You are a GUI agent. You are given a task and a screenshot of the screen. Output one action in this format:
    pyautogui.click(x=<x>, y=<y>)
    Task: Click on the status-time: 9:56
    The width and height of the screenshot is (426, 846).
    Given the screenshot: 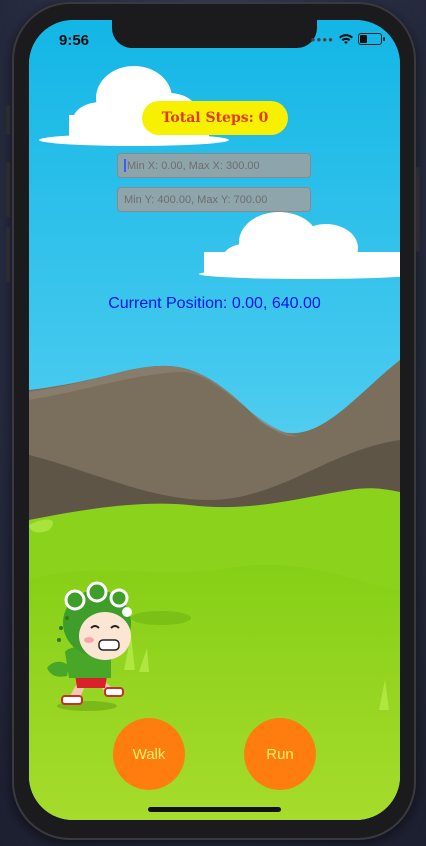 What is the action you would take?
    pyautogui.click(x=74, y=40)
    